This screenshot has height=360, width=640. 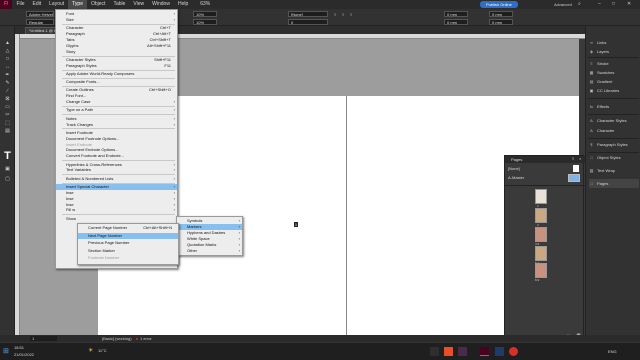 What do you see at coordinates (456, 22) in the screenshot?
I see `right-indent-field: 0 mm` at bounding box center [456, 22].